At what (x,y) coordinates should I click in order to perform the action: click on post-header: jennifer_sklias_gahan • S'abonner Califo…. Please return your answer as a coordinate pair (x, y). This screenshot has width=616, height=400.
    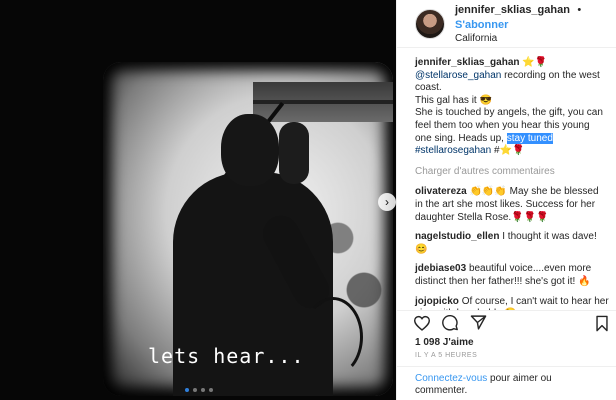
    Looking at the image, I should click on (506, 24).